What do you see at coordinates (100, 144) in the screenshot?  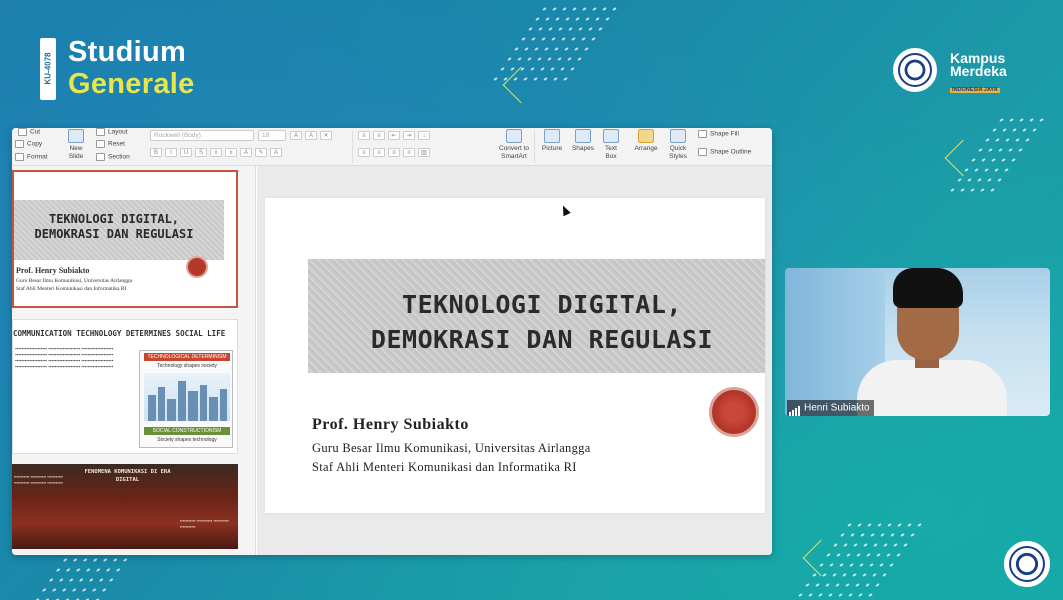 I see `reset-icon` at bounding box center [100, 144].